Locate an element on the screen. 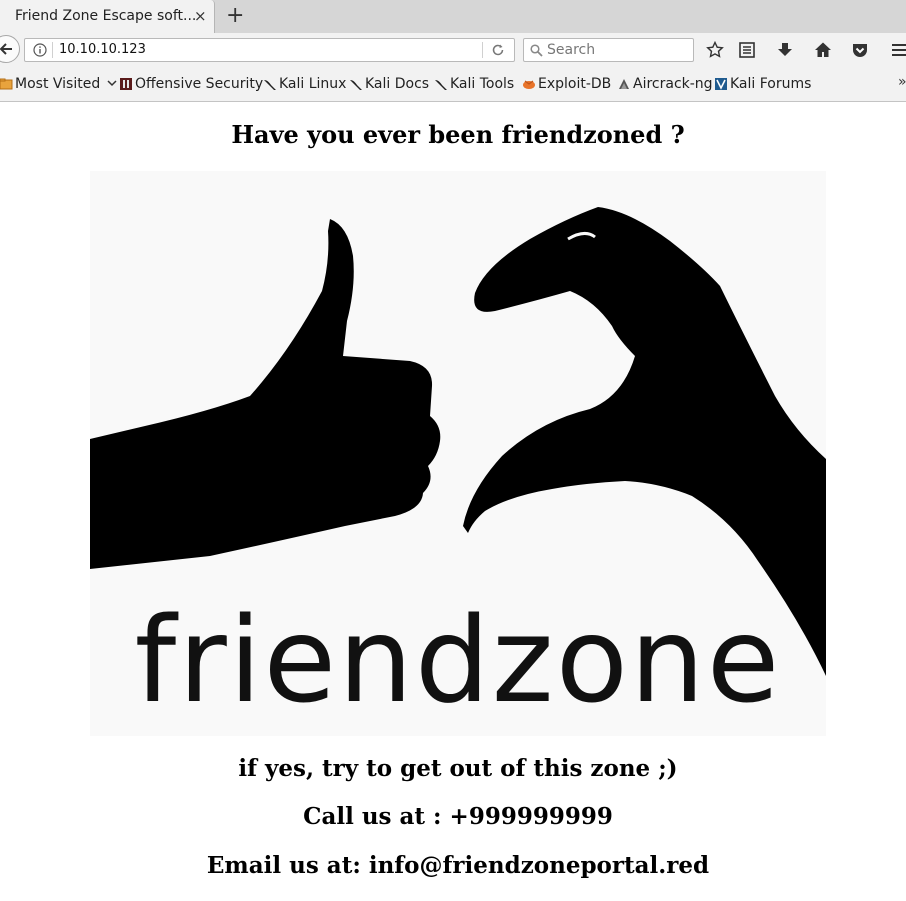  reload-icon is located at coordinates (498, 50).